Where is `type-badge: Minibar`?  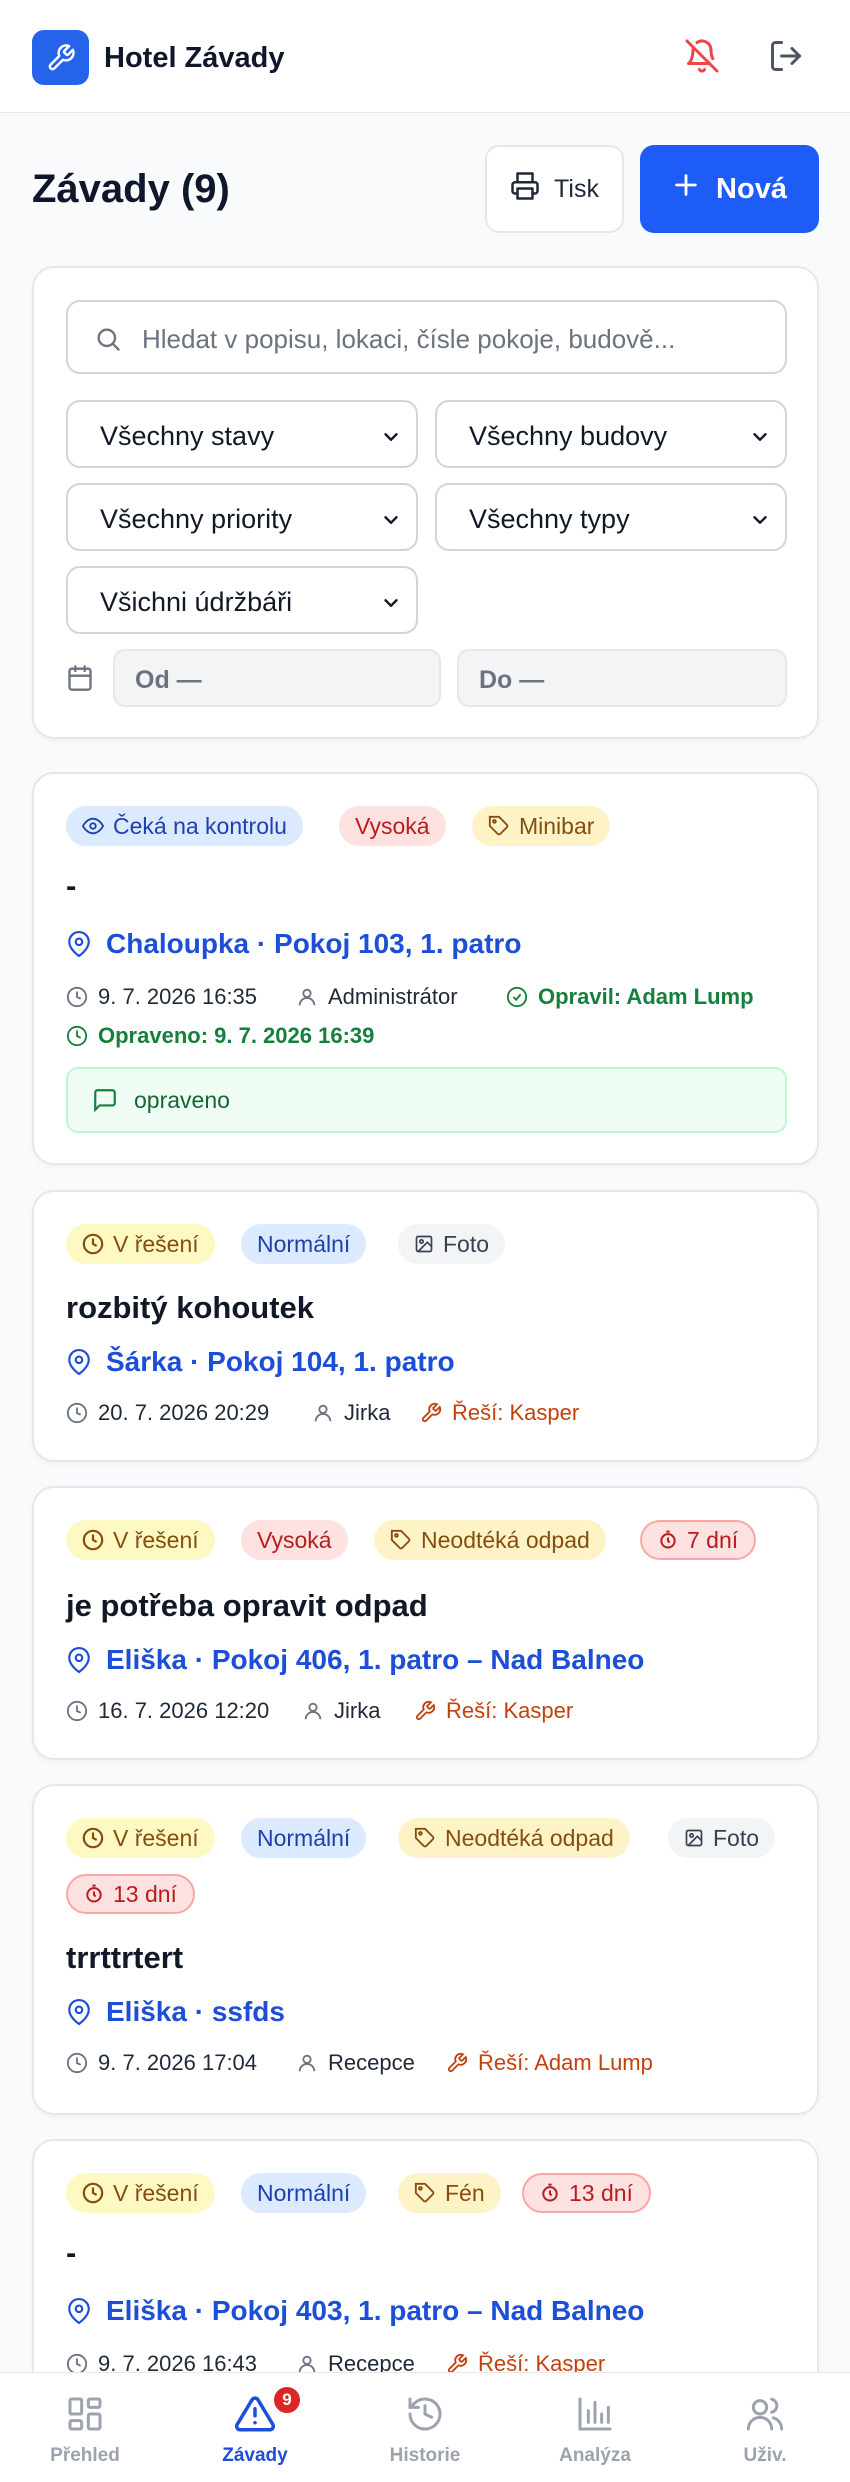 type-badge: Minibar is located at coordinates (541, 826).